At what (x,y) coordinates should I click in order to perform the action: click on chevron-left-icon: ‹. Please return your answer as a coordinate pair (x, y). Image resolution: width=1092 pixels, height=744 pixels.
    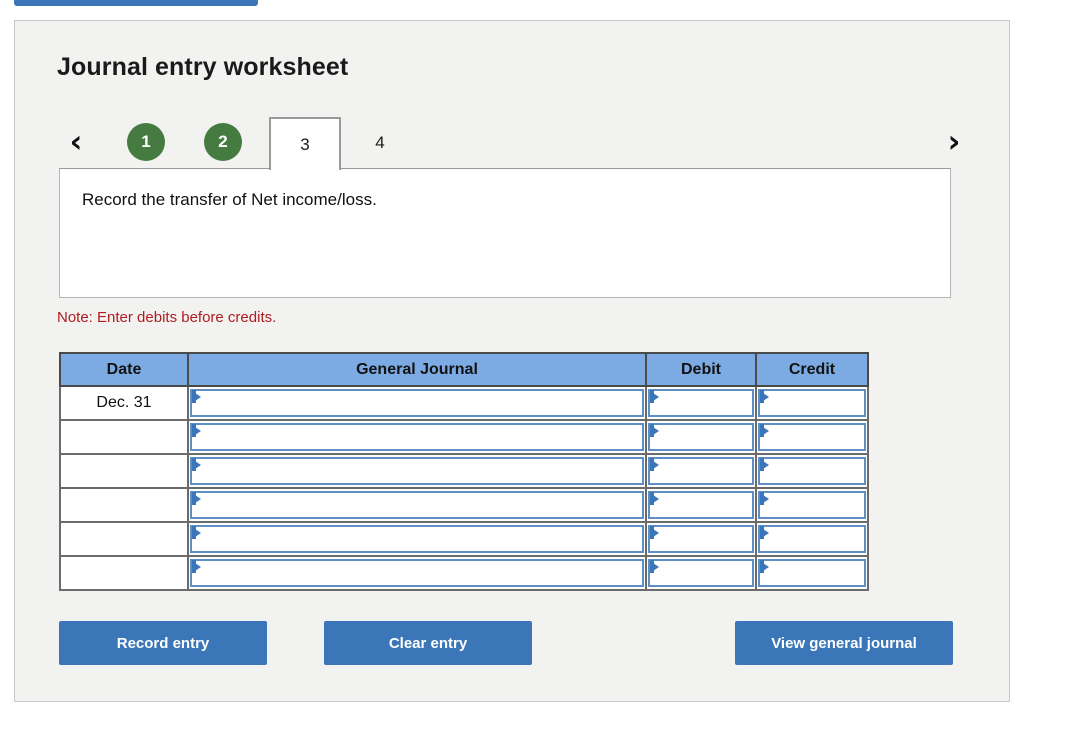
    Looking at the image, I should click on (76, 143).